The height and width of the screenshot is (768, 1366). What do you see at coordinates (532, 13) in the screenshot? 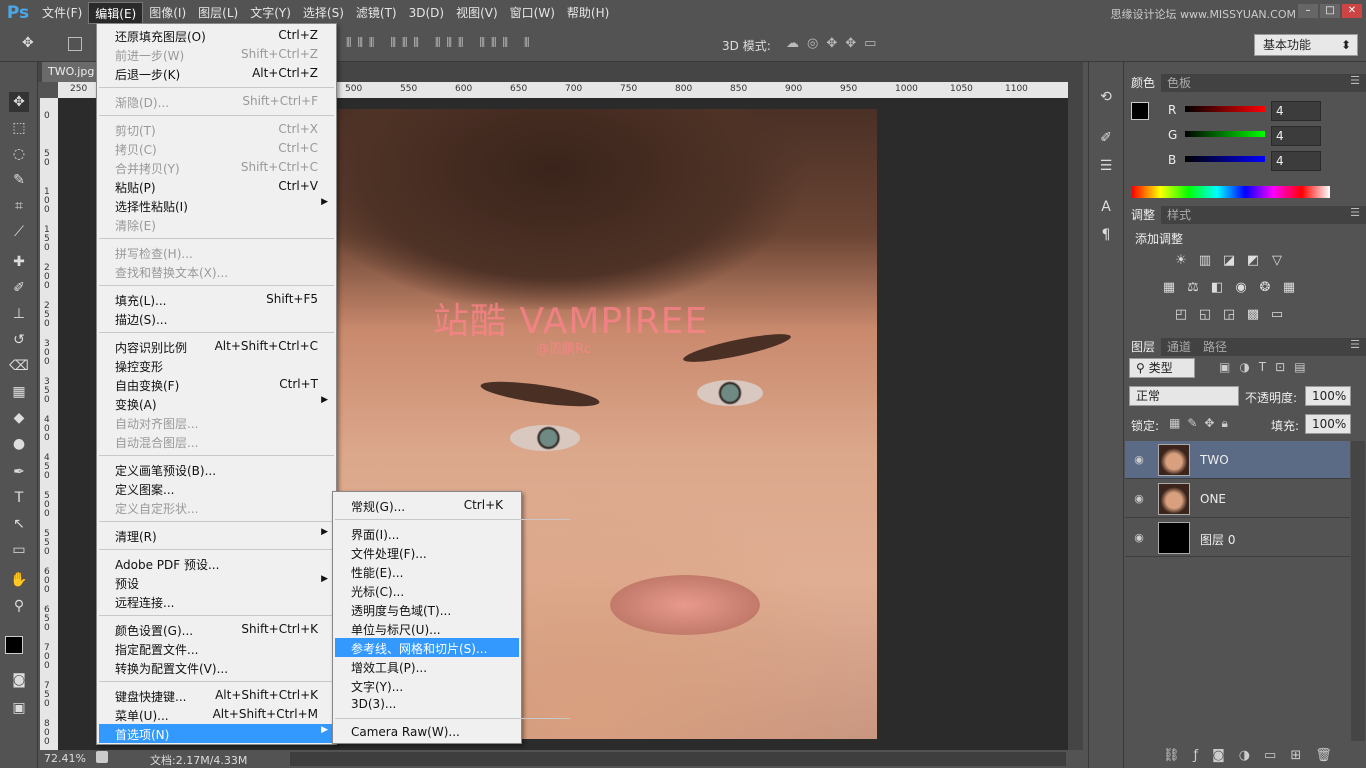
I see `menu-window: 窗口(W)` at bounding box center [532, 13].